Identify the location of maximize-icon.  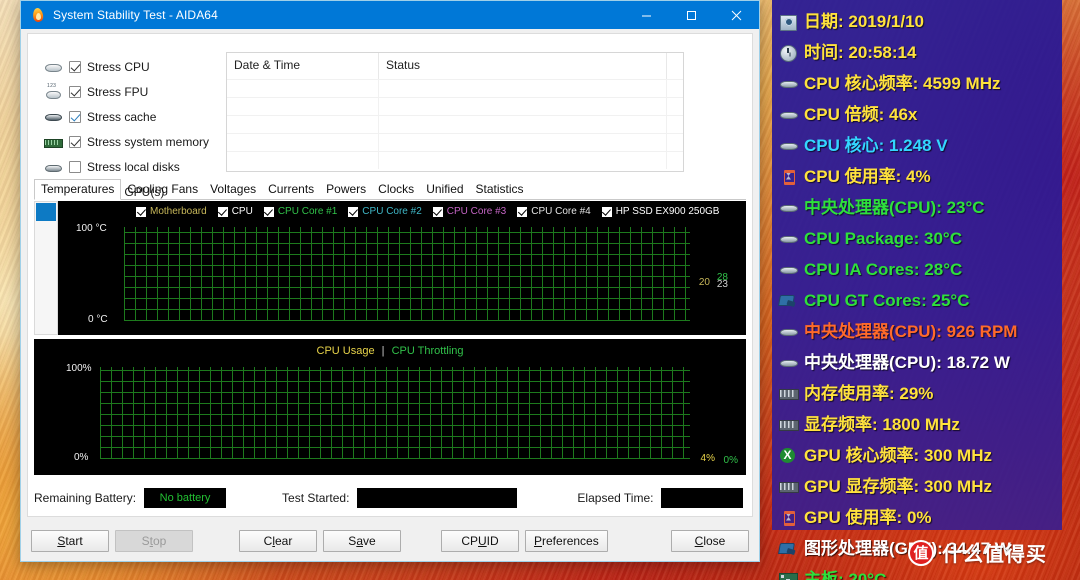
(691, 15).